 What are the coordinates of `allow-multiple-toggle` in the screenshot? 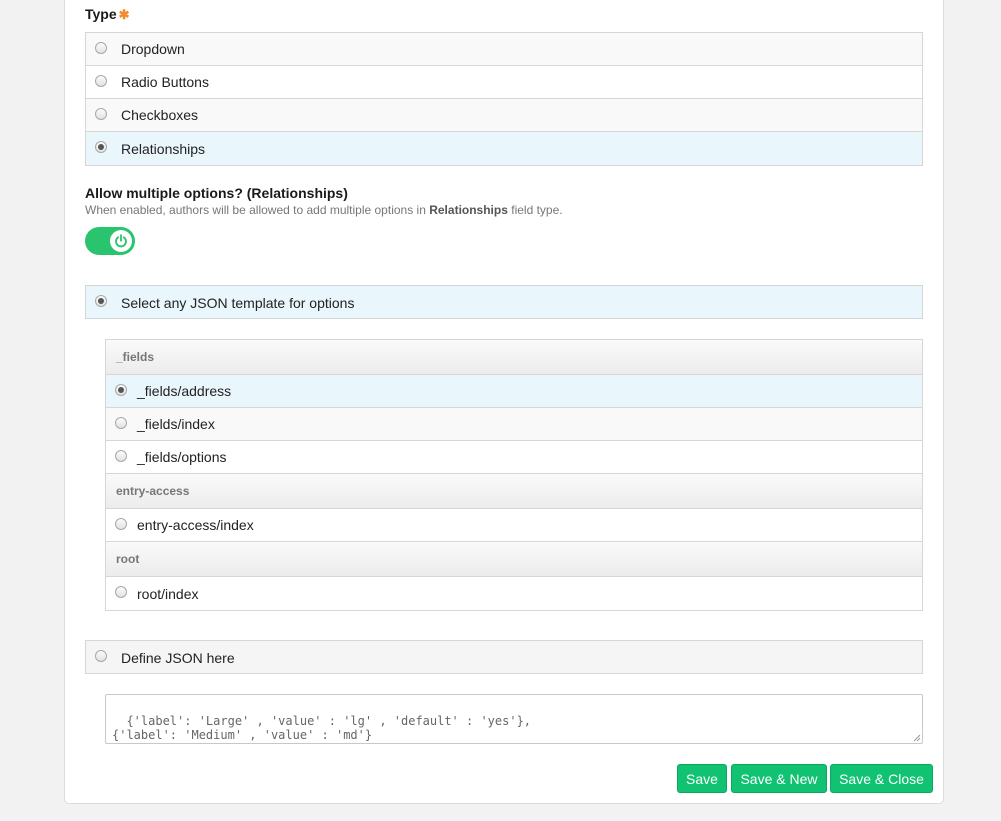 It's located at (110, 241).